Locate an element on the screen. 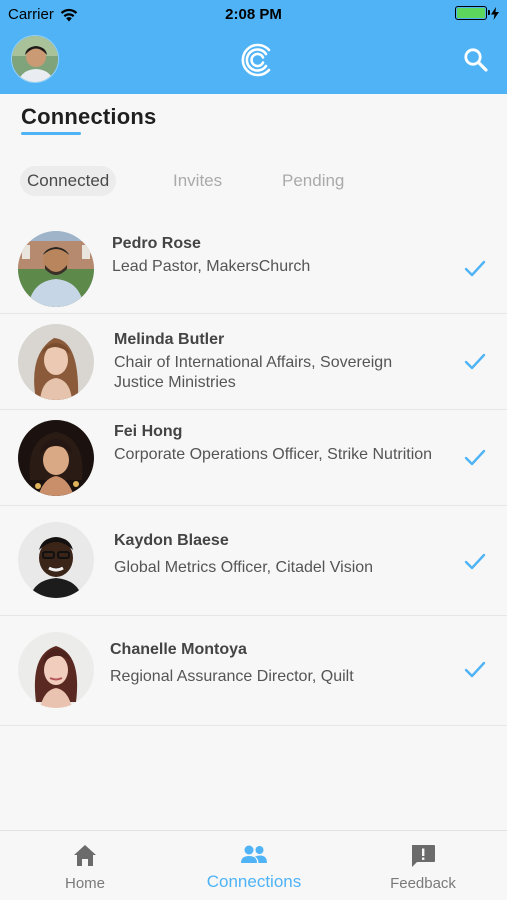 The image size is (507, 900). connection-name: Fei Hong is located at coordinates (148, 431).